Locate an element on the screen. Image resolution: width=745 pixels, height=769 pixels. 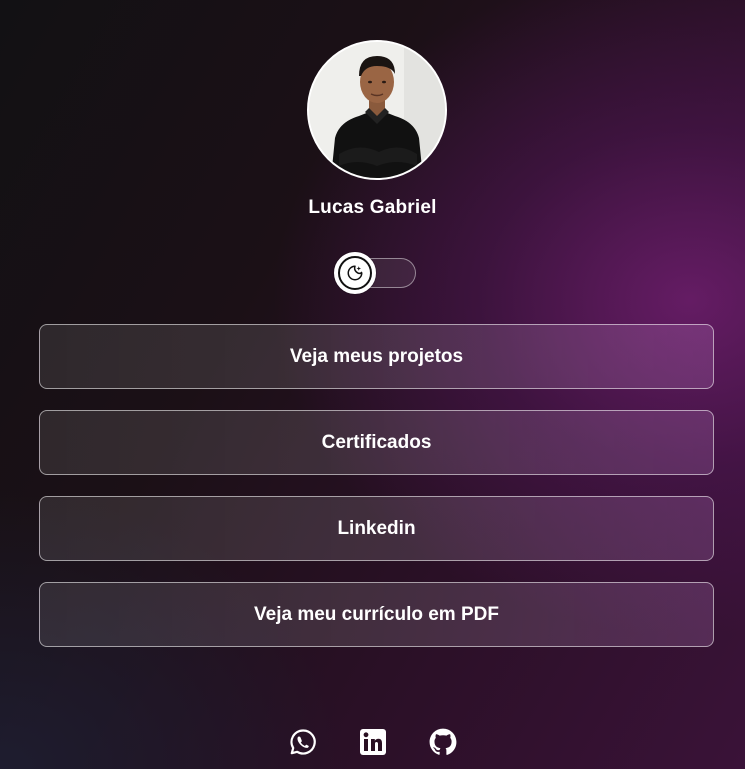
linkedin-icon is located at coordinates (373, 742).